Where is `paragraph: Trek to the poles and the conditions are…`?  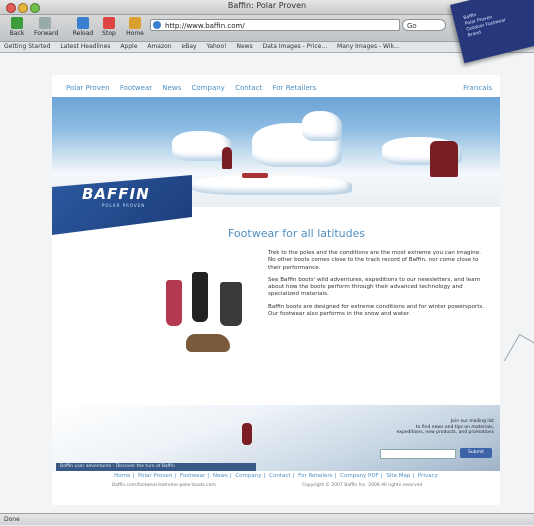
paragraph: Trek to the poles and the conditions are… is located at coordinates (374, 260).